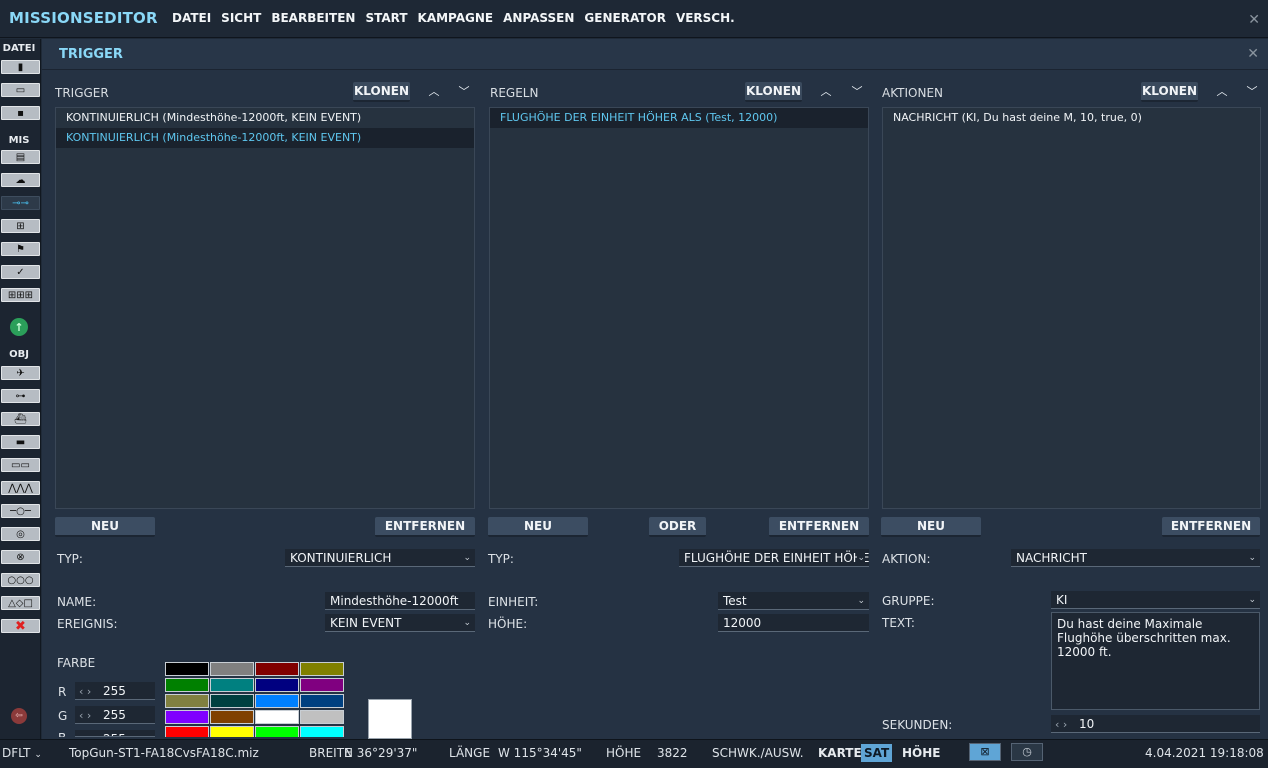 This screenshot has height=768, width=1268. Describe the element at coordinates (20, 488) in the screenshot. I see `add-route-button: ⋀⋀⋀` at that location.